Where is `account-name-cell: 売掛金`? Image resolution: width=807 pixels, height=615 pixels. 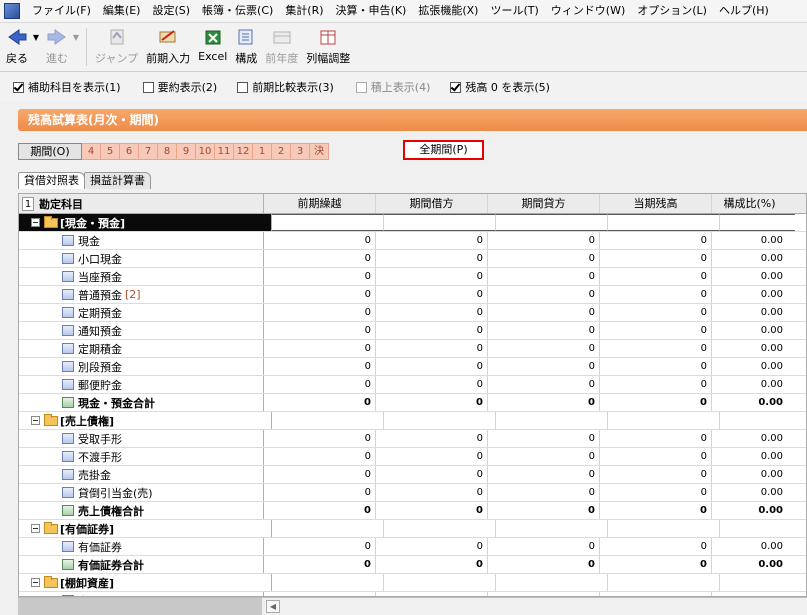
account-name-cell: 売掛金 is located at coordinates (141, 474).